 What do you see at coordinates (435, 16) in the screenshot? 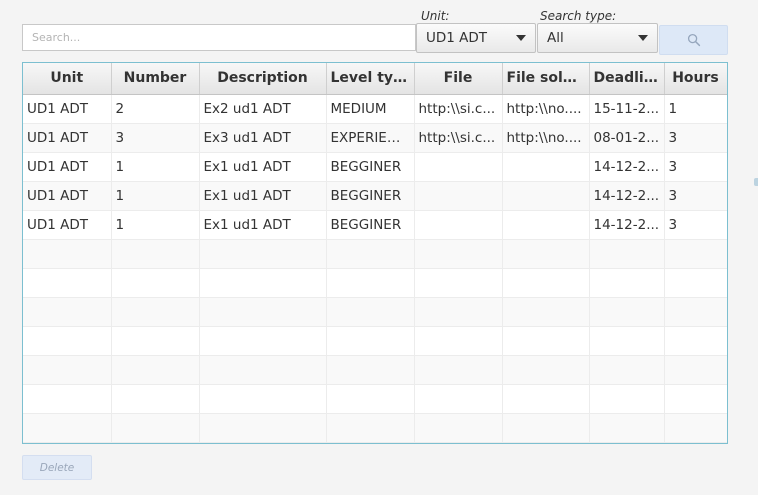
I see `unit-filter-label: Unit:` at bounding box center [435, 16].